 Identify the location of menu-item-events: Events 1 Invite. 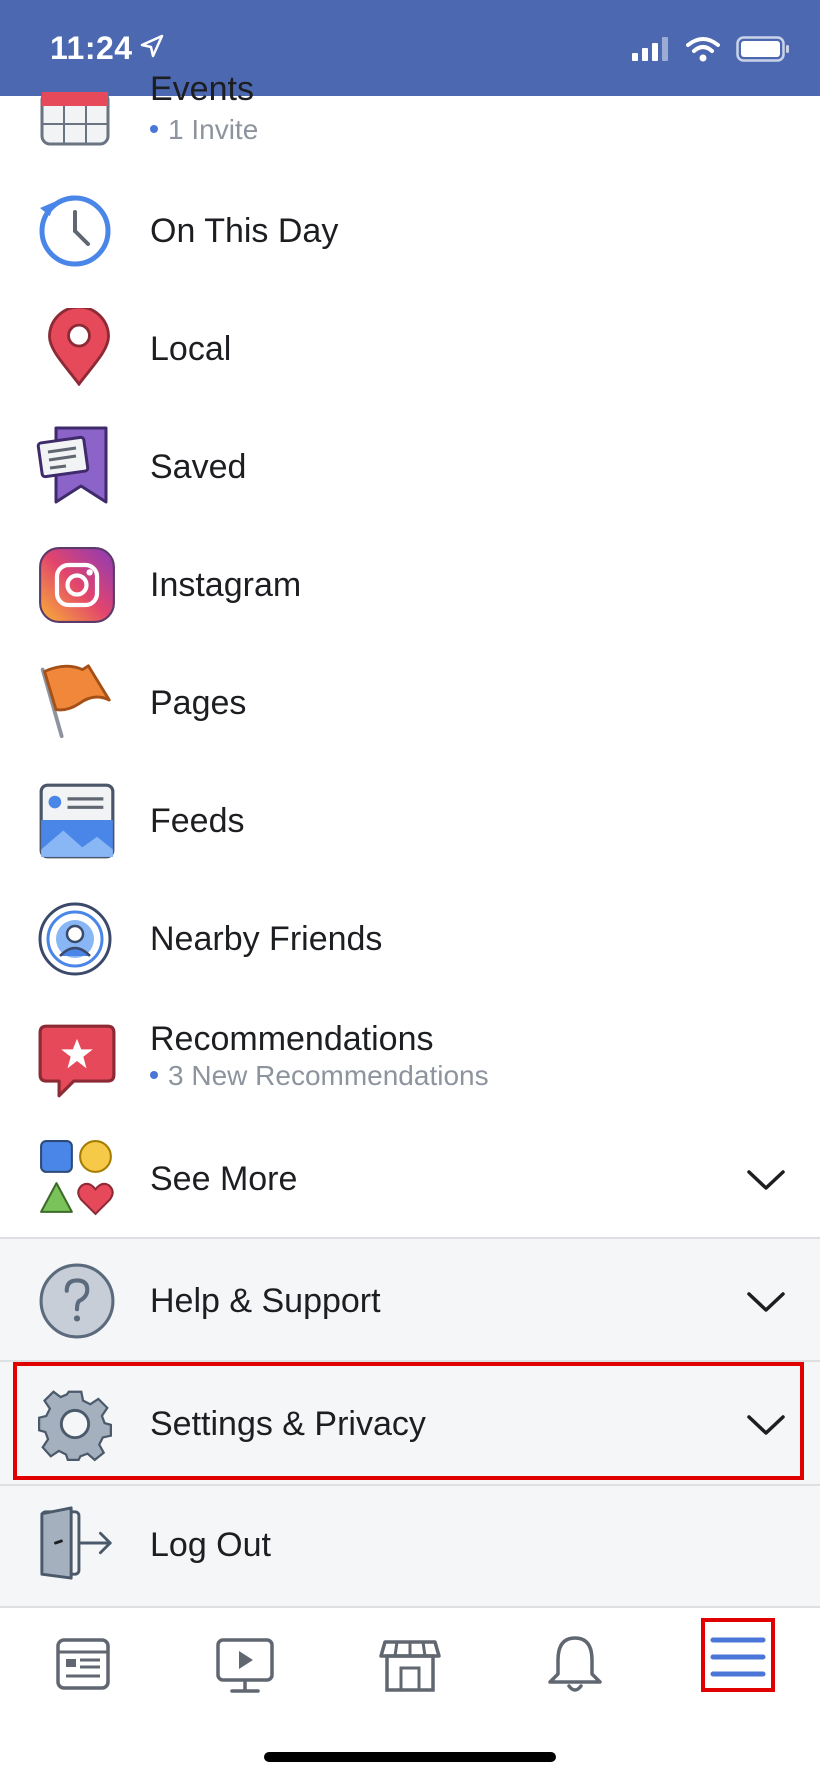
(410, 111).